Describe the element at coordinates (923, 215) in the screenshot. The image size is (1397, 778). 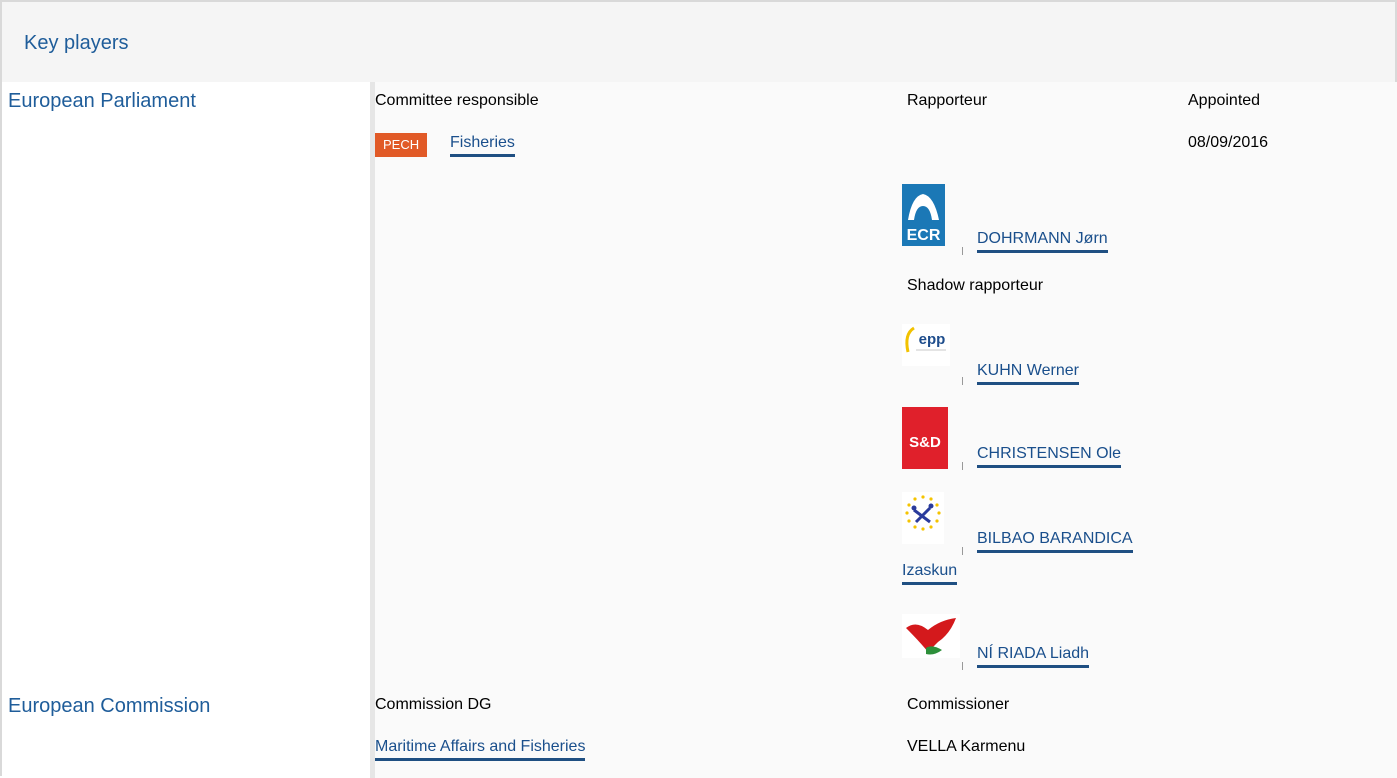
I see `ecr-group-logo-icon: ECR` at that location.